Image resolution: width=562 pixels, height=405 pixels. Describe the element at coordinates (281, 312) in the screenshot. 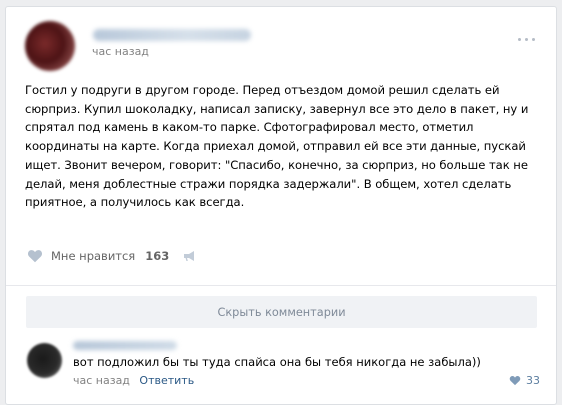

I see `hide-comments-button: Скрыть комментарии` at that location.